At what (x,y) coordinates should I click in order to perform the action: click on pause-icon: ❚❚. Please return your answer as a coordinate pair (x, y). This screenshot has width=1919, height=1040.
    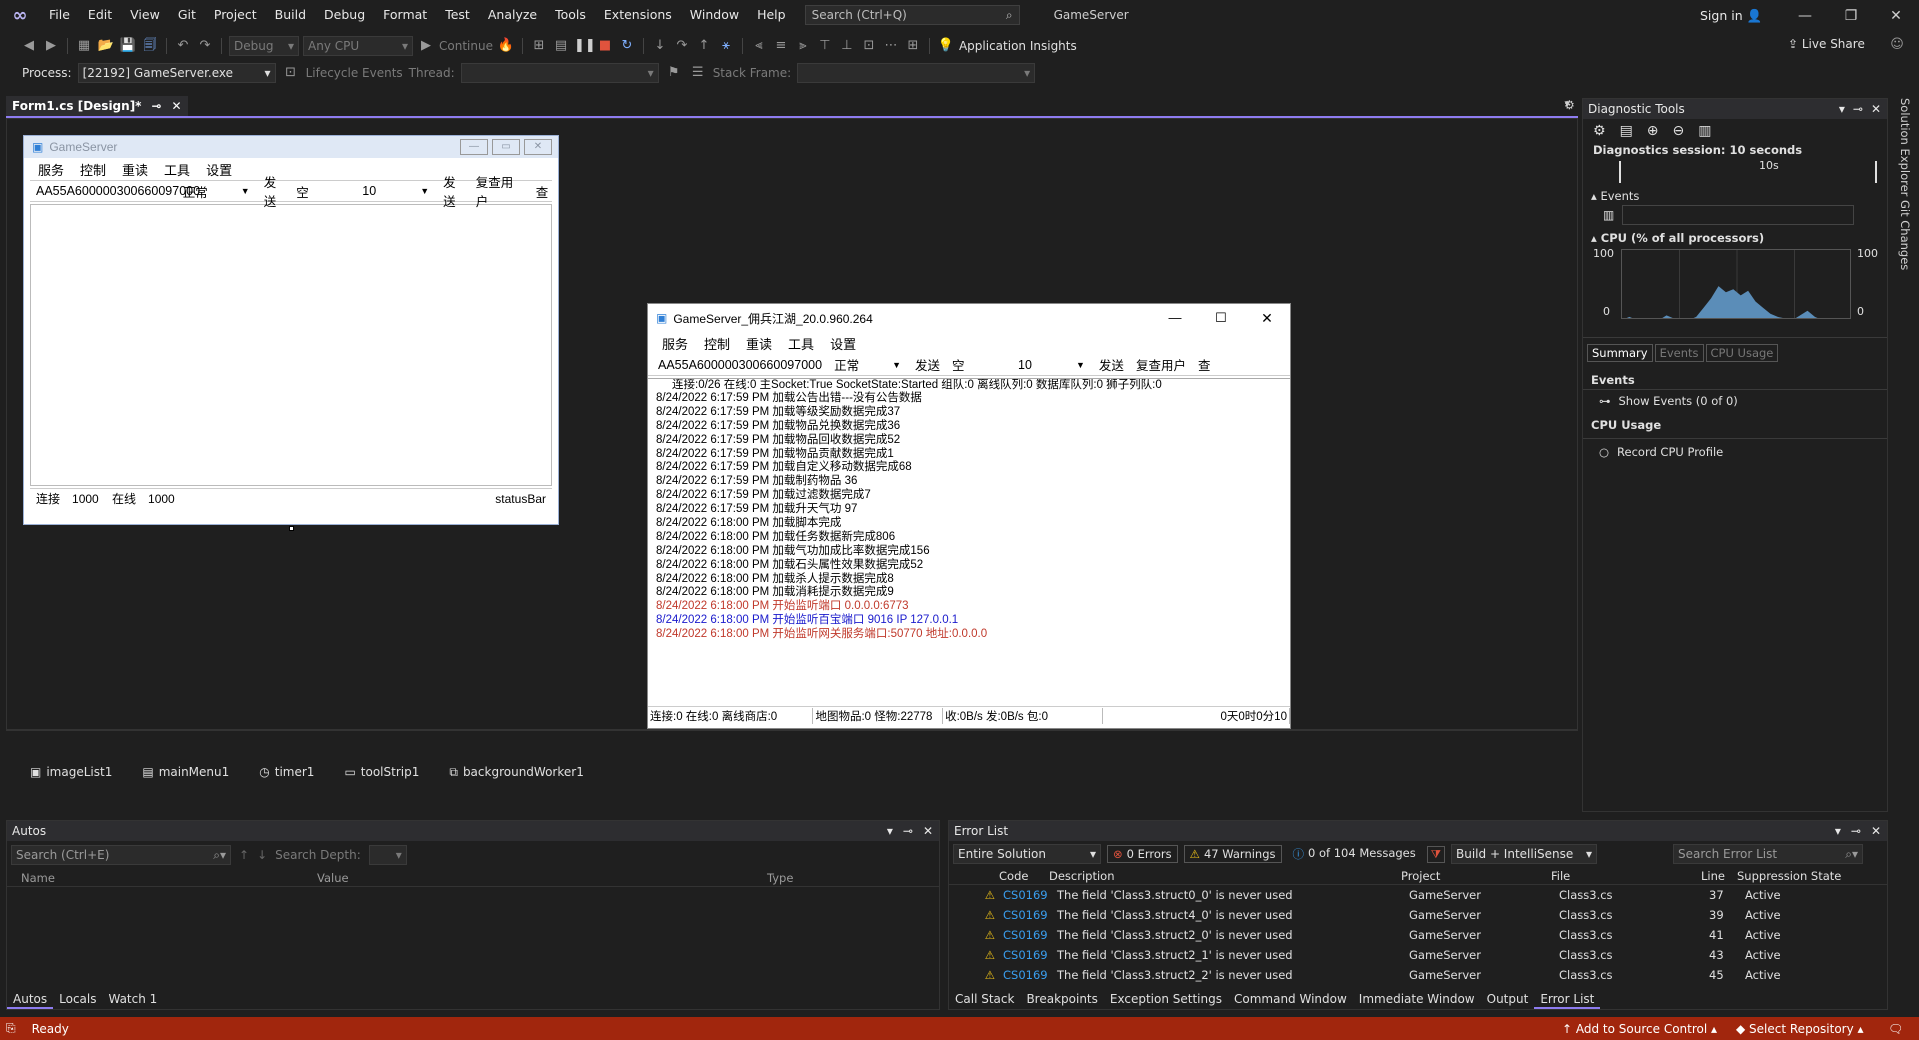
    Looking at the image, I should click on (585, 46).